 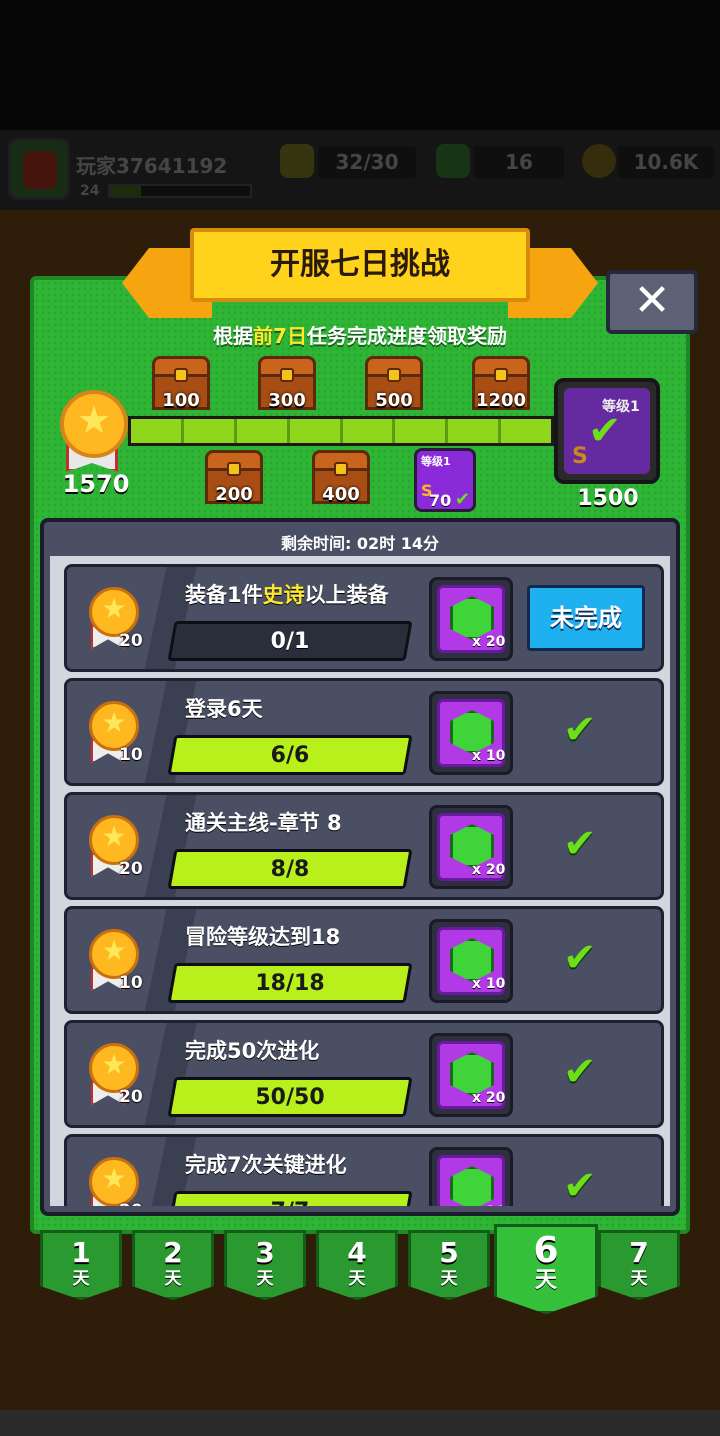 I want to click on tab-day-5: 5天, so click(x=449, y=1265).